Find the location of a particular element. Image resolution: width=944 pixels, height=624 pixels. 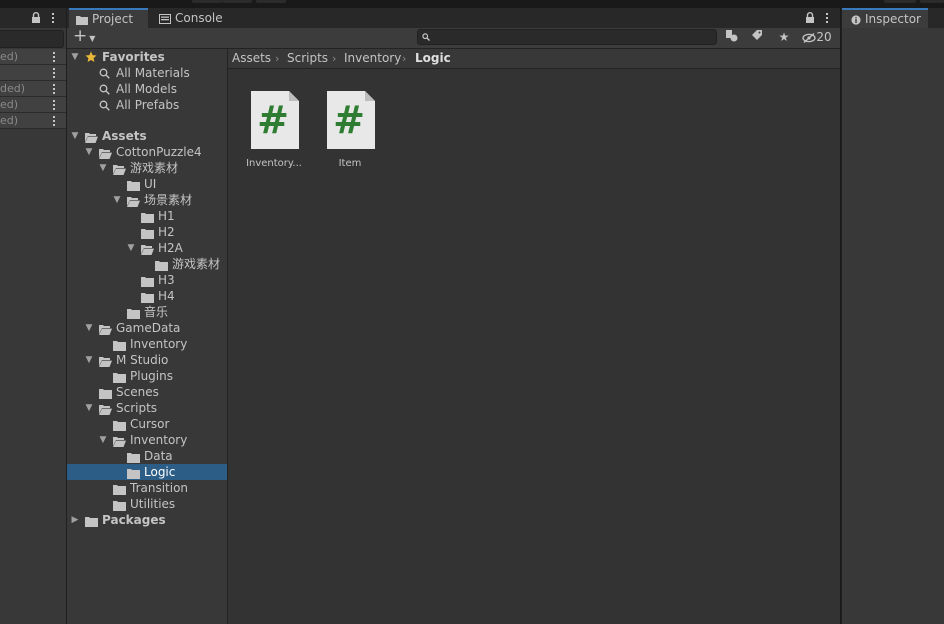

eye-hidden-icon is located at coordinates (809, 37).